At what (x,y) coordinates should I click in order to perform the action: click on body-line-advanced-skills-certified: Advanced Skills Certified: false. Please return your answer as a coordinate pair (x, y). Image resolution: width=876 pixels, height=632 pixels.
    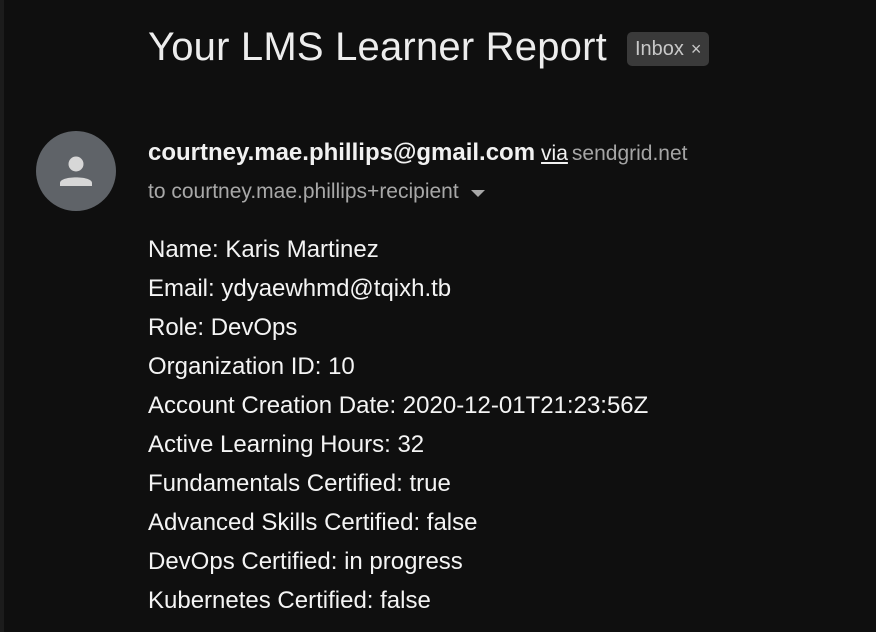
    Looking at the image, I should click on (313, 522).